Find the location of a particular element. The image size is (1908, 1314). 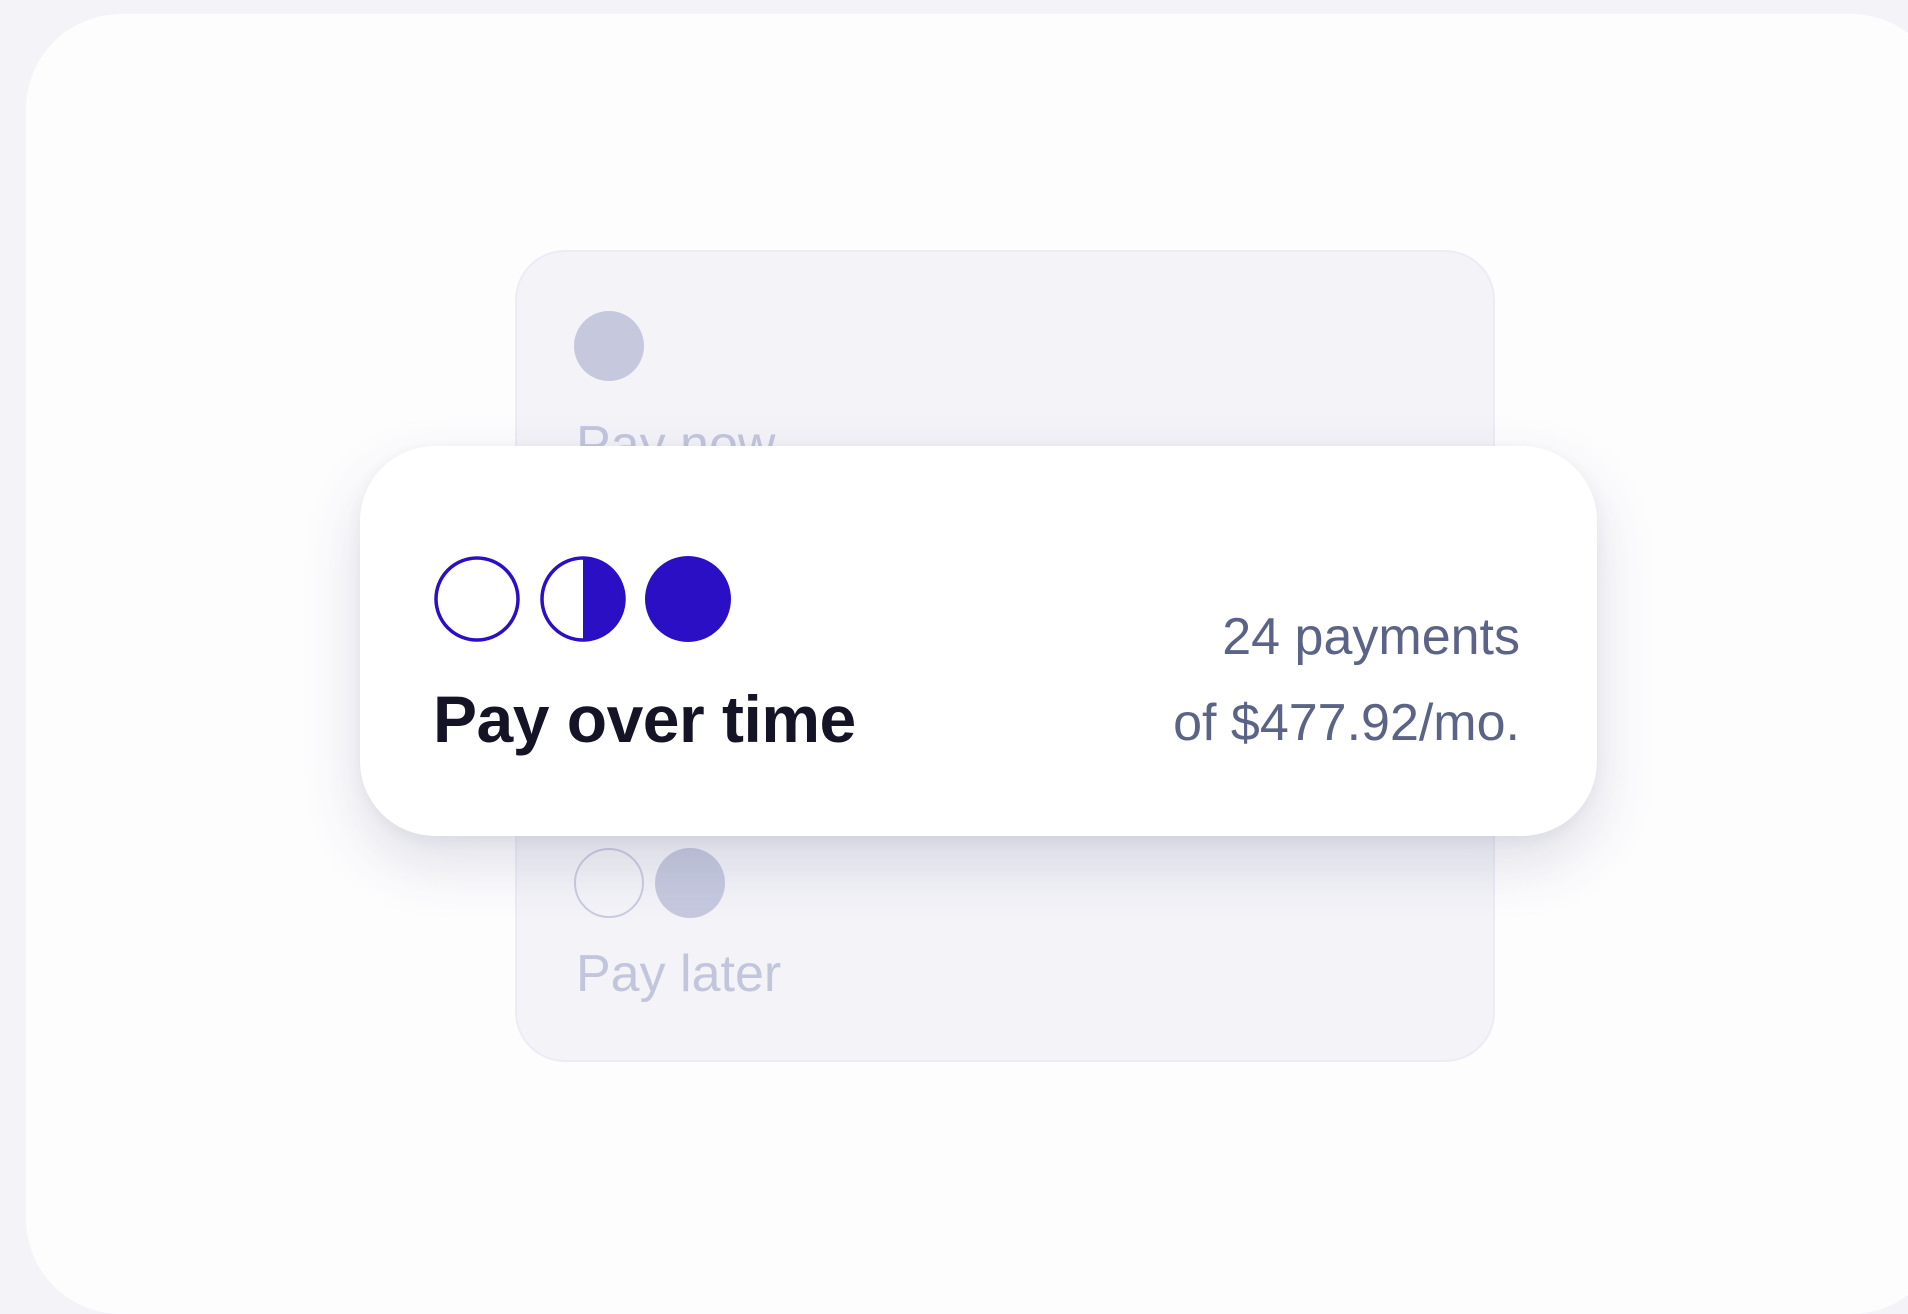

three-circle-phase-icon is located at coordinates (593, 599).